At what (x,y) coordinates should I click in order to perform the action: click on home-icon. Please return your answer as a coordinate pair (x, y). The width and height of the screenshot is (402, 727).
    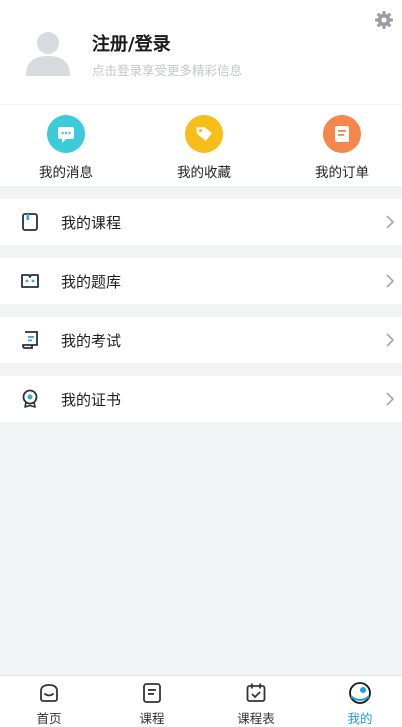
    Looking at the image, I should click on (49, 693).